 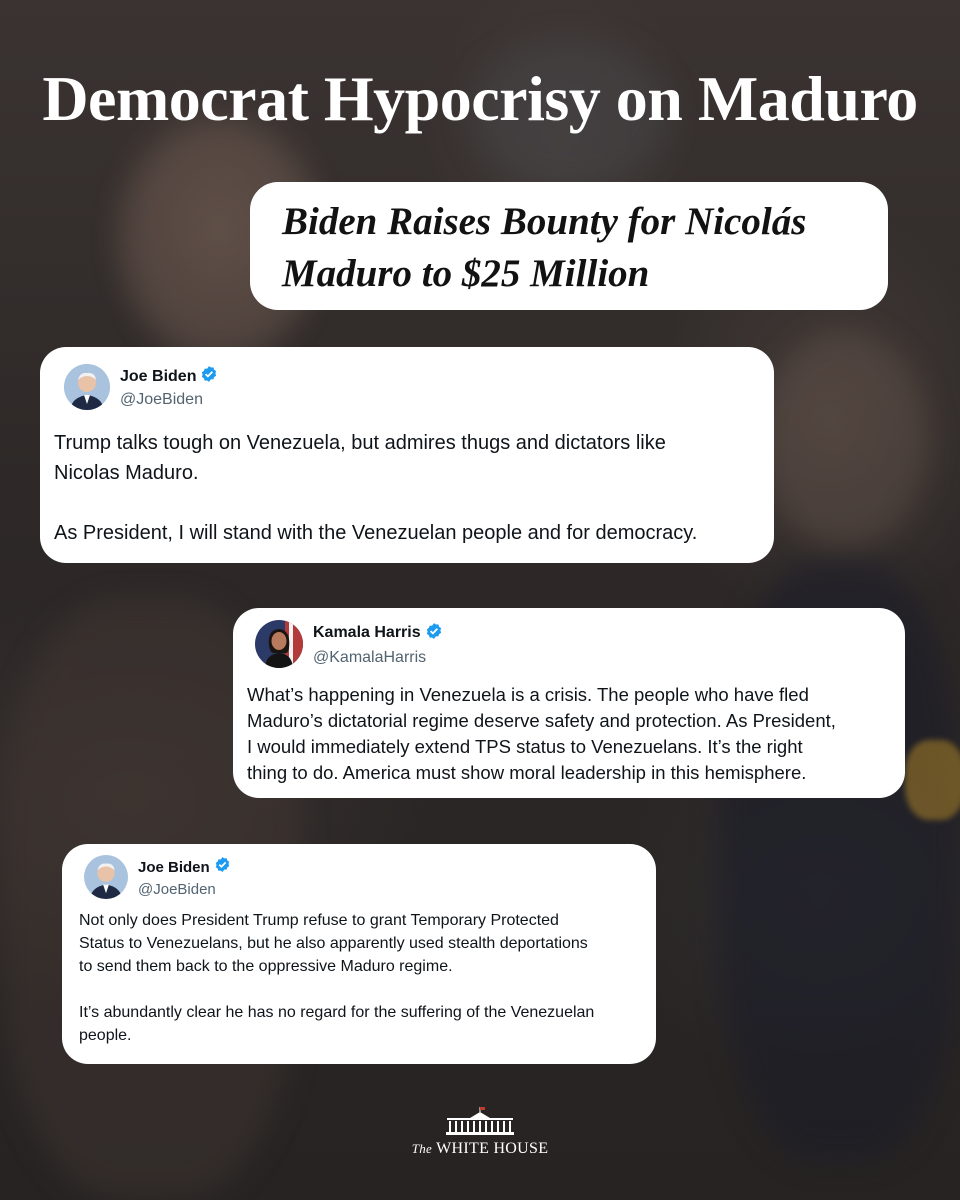 What do you see at coordinates (367, 633) in the screenshot?
I see `tweet-author-name: Kamala Harris` at bounding box center [367, 633].